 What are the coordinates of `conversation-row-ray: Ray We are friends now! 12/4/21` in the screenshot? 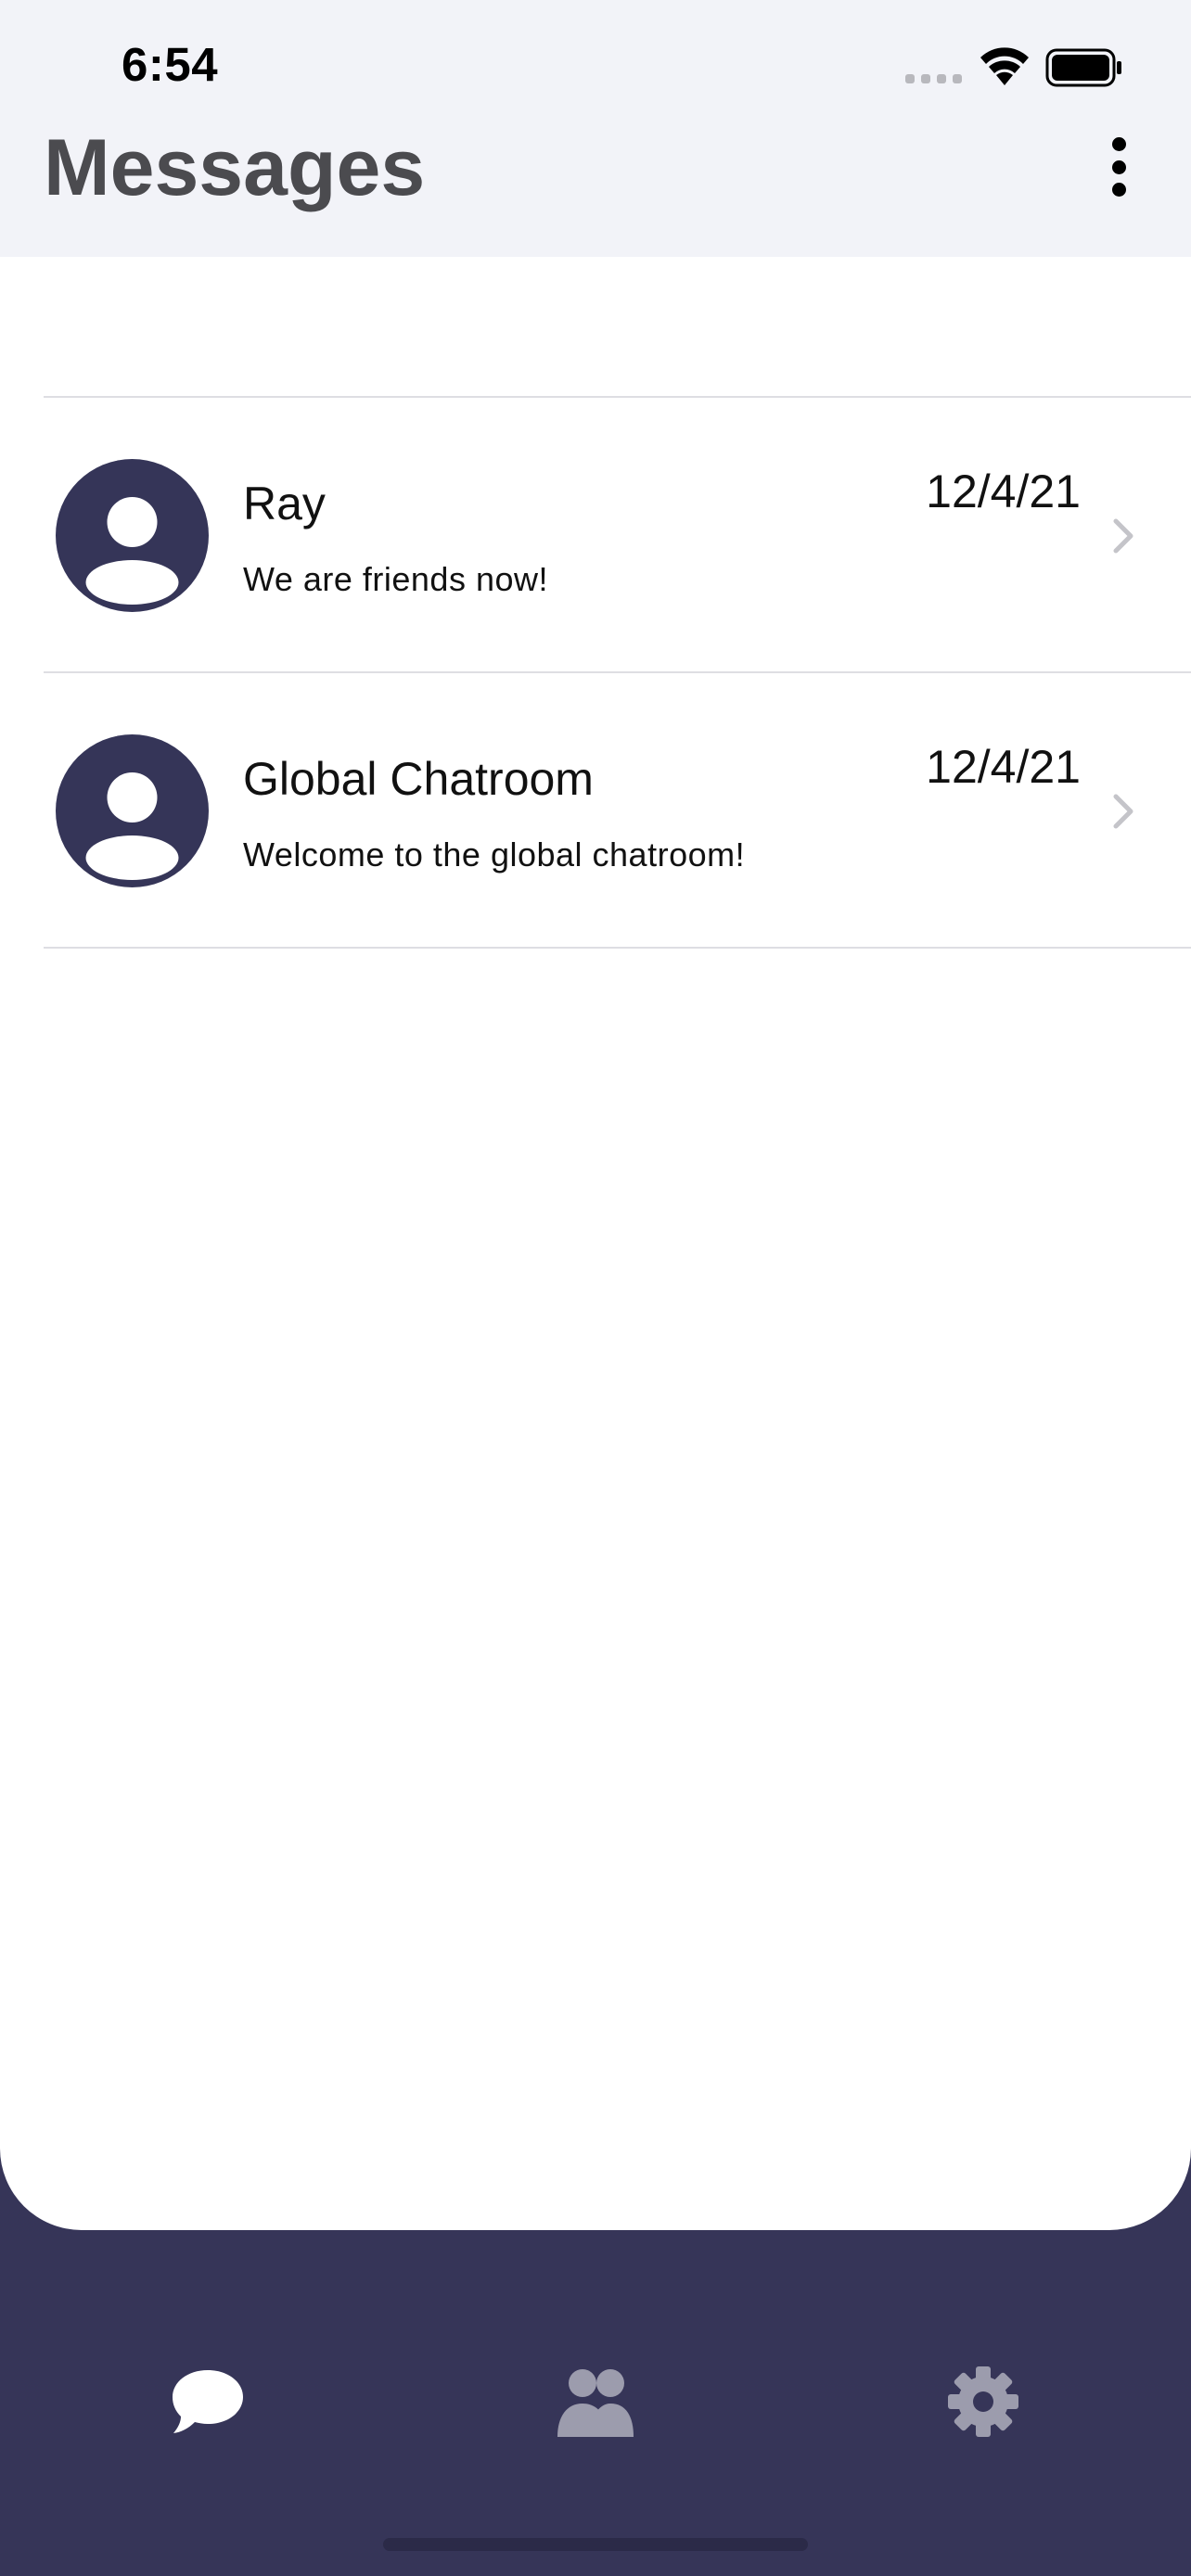 It's located at (595, 535).